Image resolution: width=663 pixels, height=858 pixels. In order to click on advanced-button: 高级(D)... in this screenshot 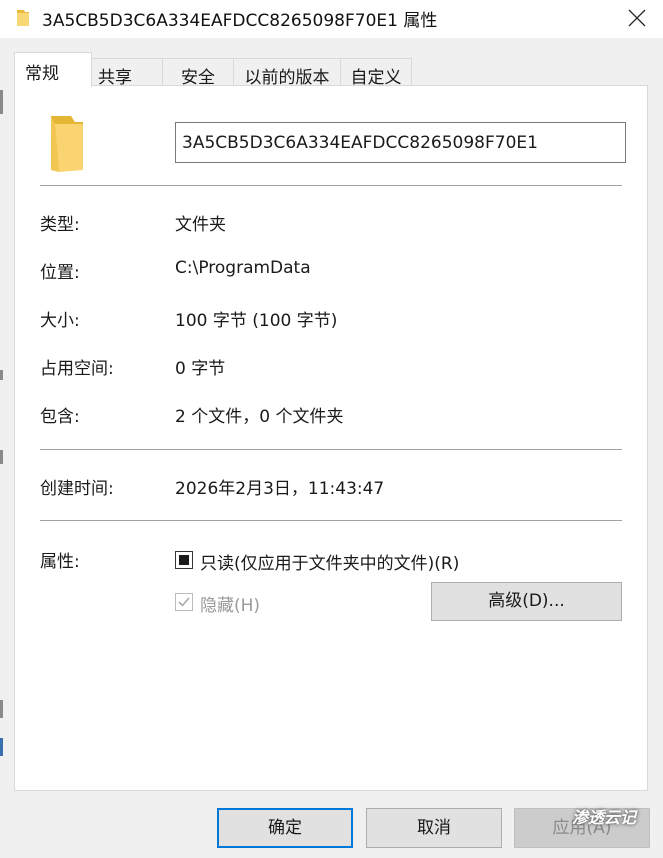, I will do `click(526, 601)`.